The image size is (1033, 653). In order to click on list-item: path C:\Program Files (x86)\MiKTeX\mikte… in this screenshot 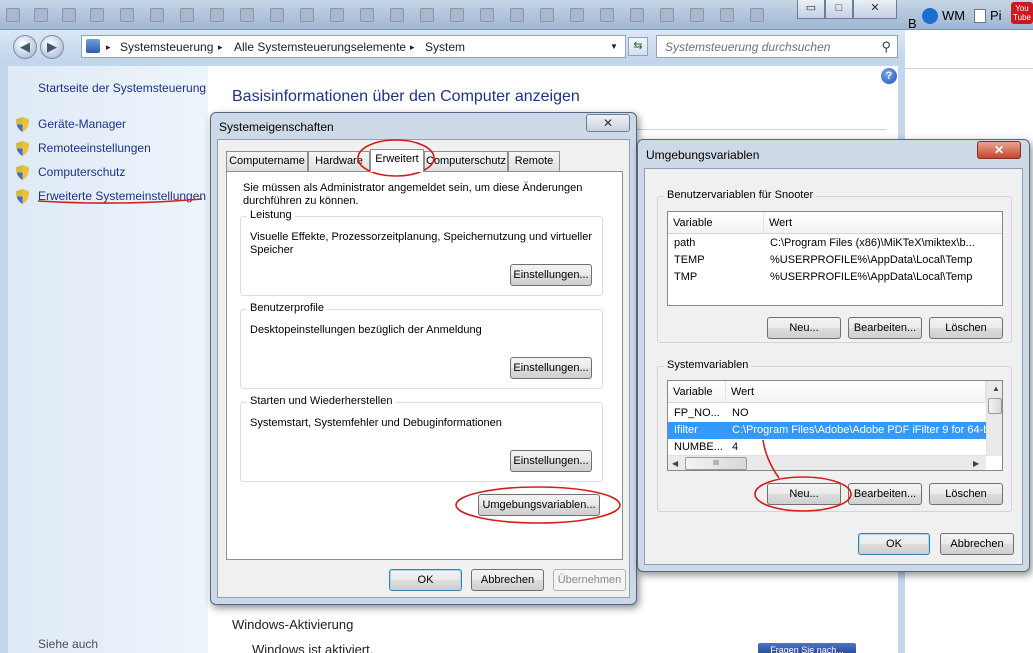, I will do `click(835, 243)`.